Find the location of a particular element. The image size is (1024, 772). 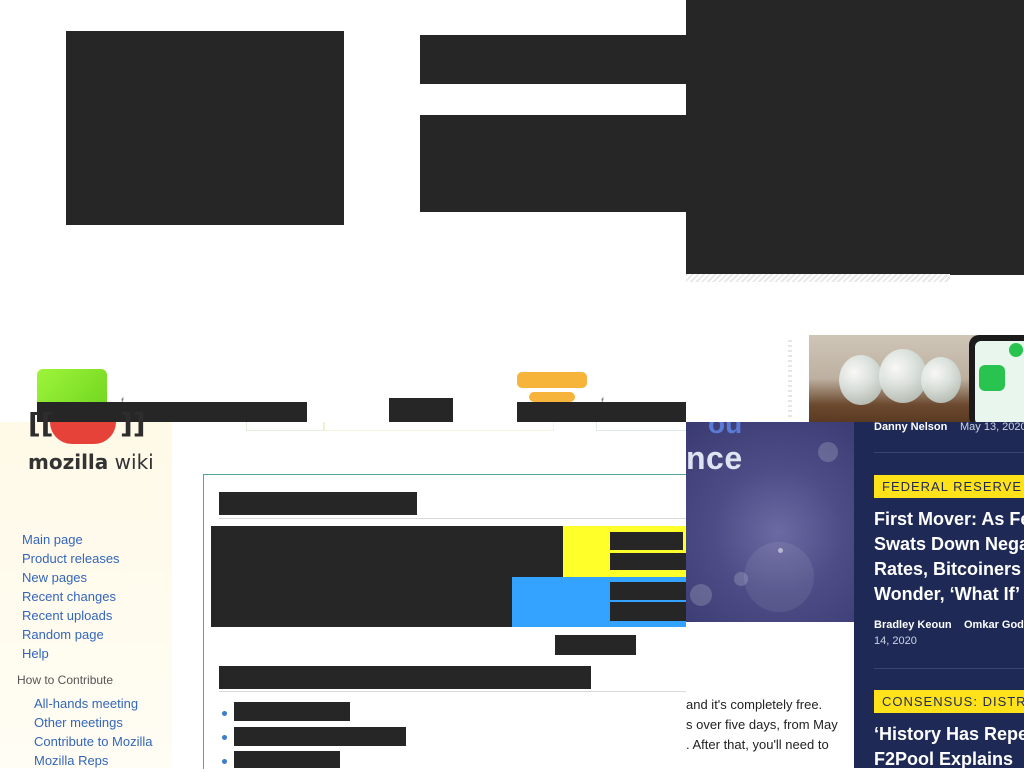

article2-headline-line-4: Wonder, ‘What If’ is located at coordinates (947, 594).